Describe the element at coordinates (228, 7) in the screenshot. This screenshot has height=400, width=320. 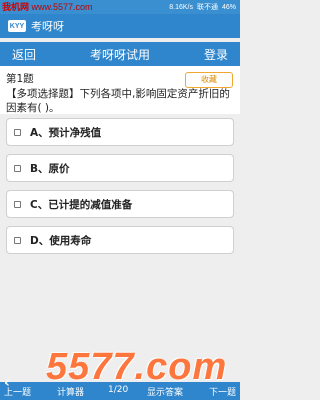
I see `battery: 46%` at that location.